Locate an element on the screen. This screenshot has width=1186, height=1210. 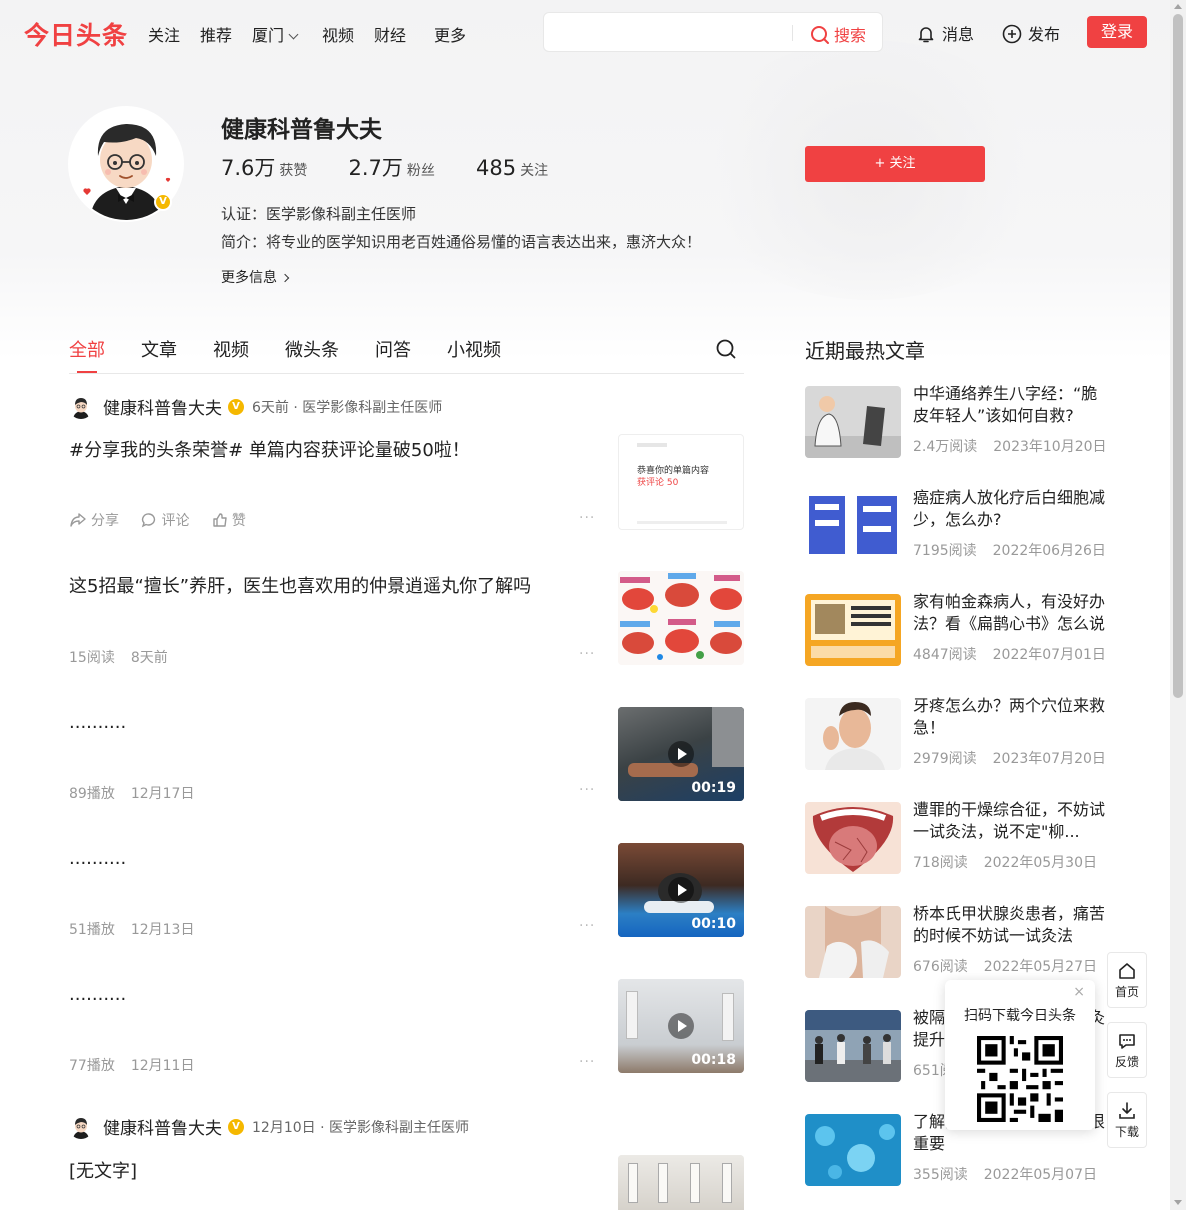
tab-search-button is located at coordinates (726, 351).